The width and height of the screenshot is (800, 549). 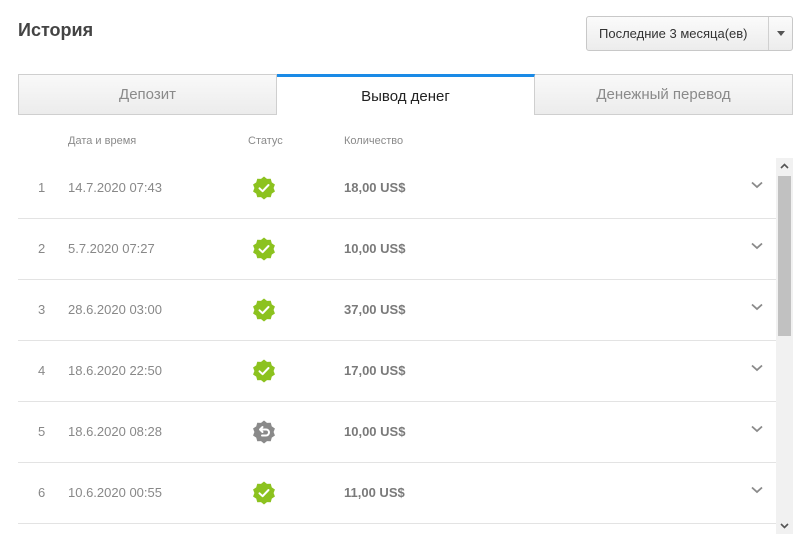 I want to click on period-select: Последние 3 месяца(ев), so click(x=689, y=33).